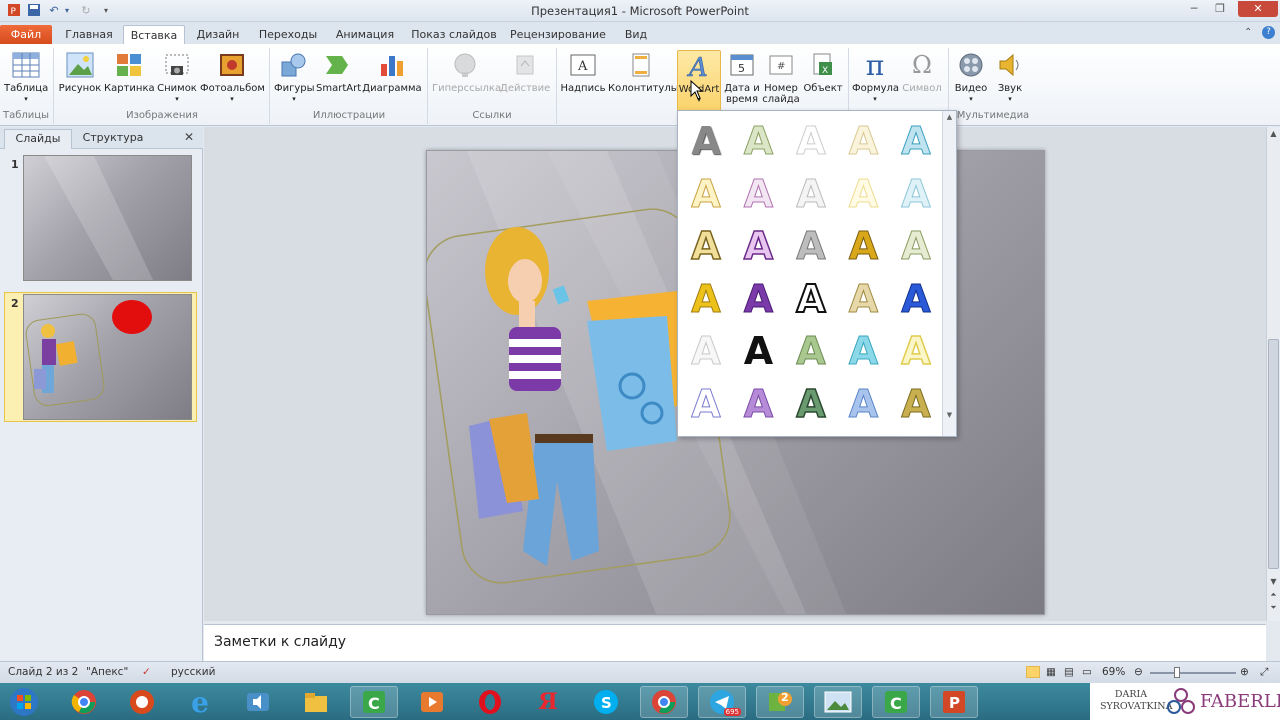  What do you see at coordinates (1220, 9) in the screenshot?
I see `restore-icon: ❐` at bounding box center [1220, 9].